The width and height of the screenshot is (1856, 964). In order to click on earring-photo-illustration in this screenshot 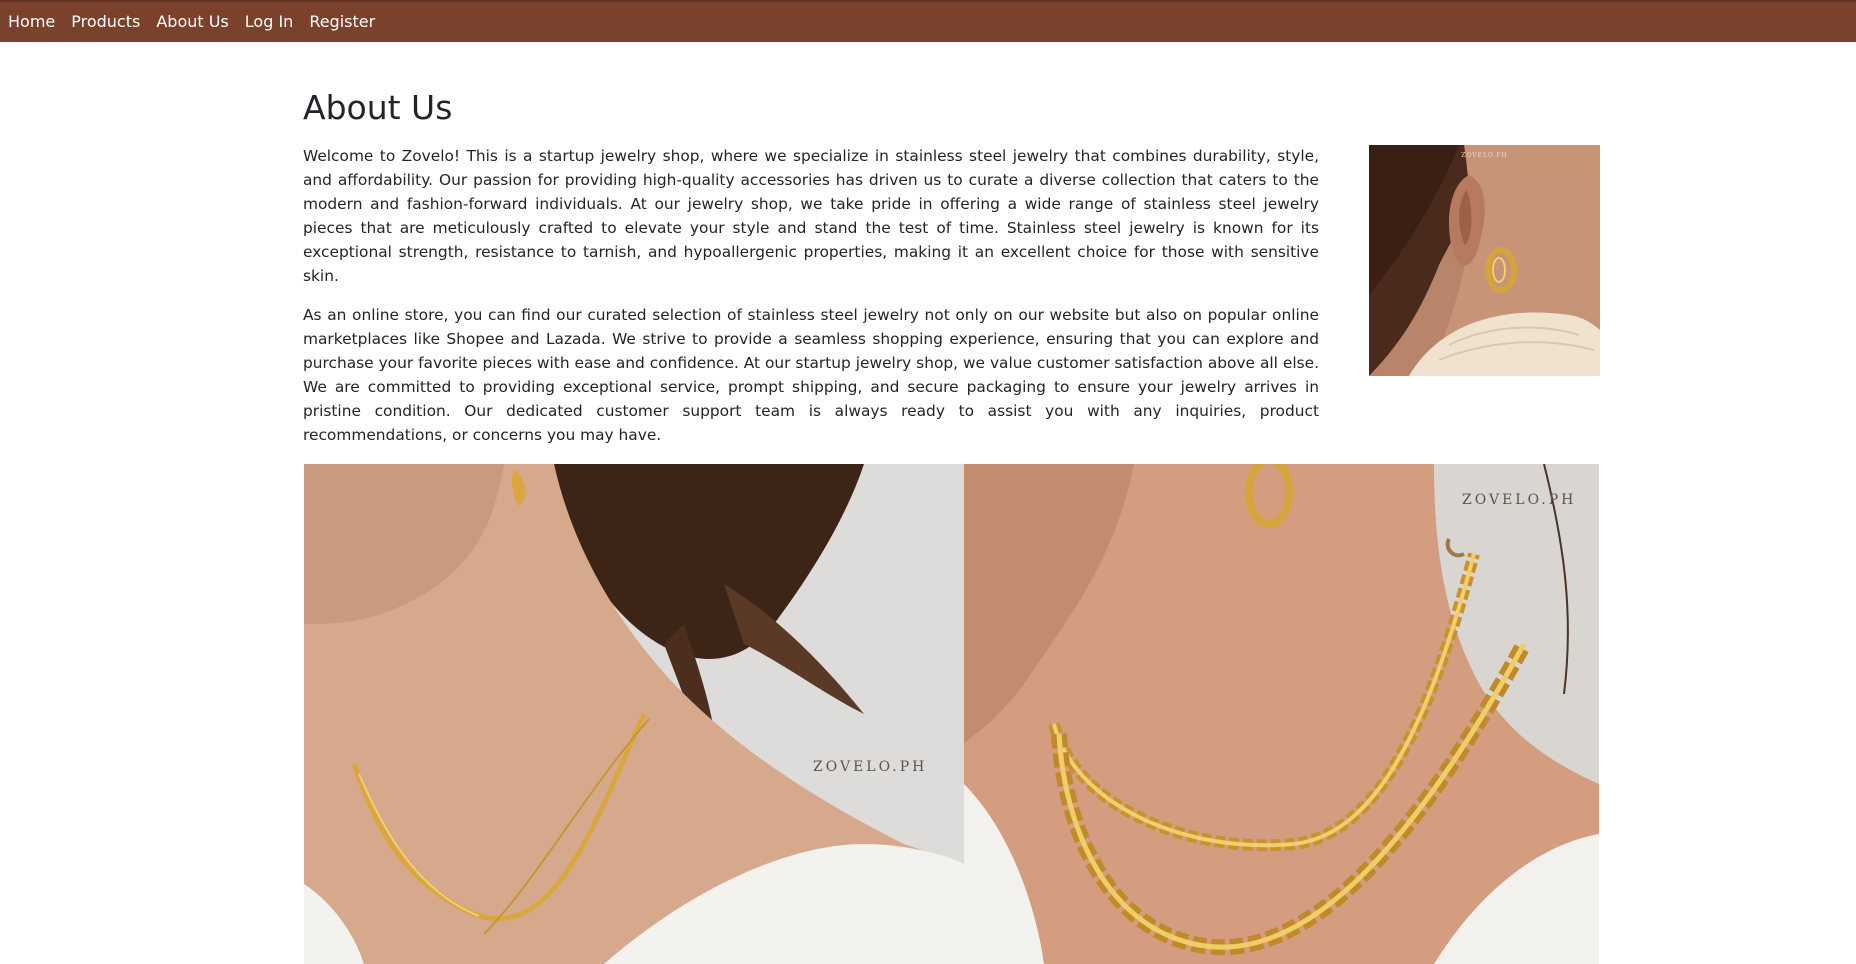, I will do `click(1484, 260)`.